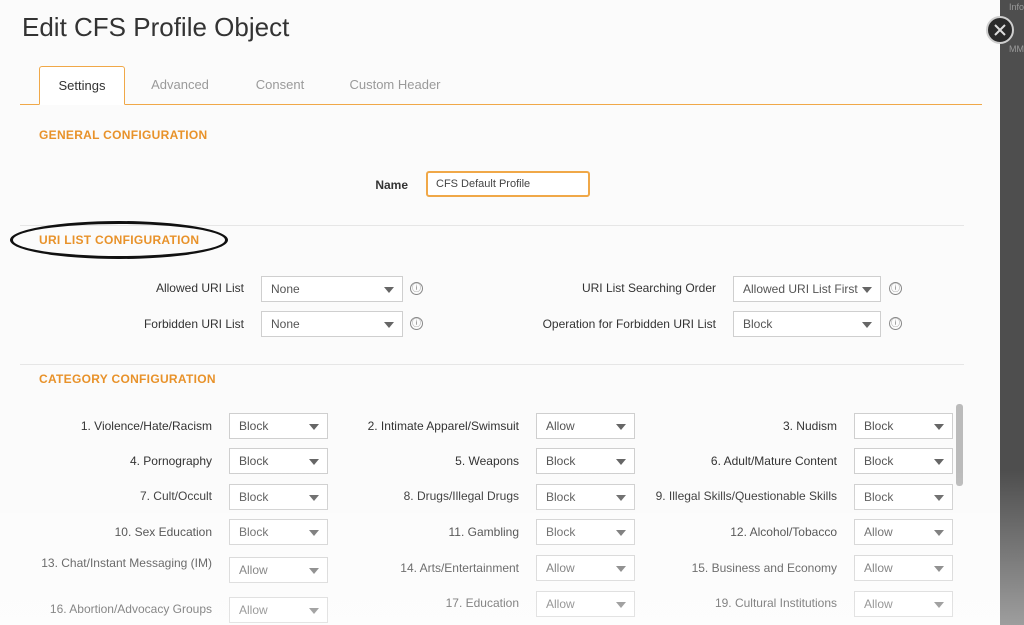 The width and height of the screenshot is (1024, 625). Describe the element at coordinates (443, 426) in the screenshot. I see `category-label: 2. Intimate Apparel/Swimsuit` at that location.